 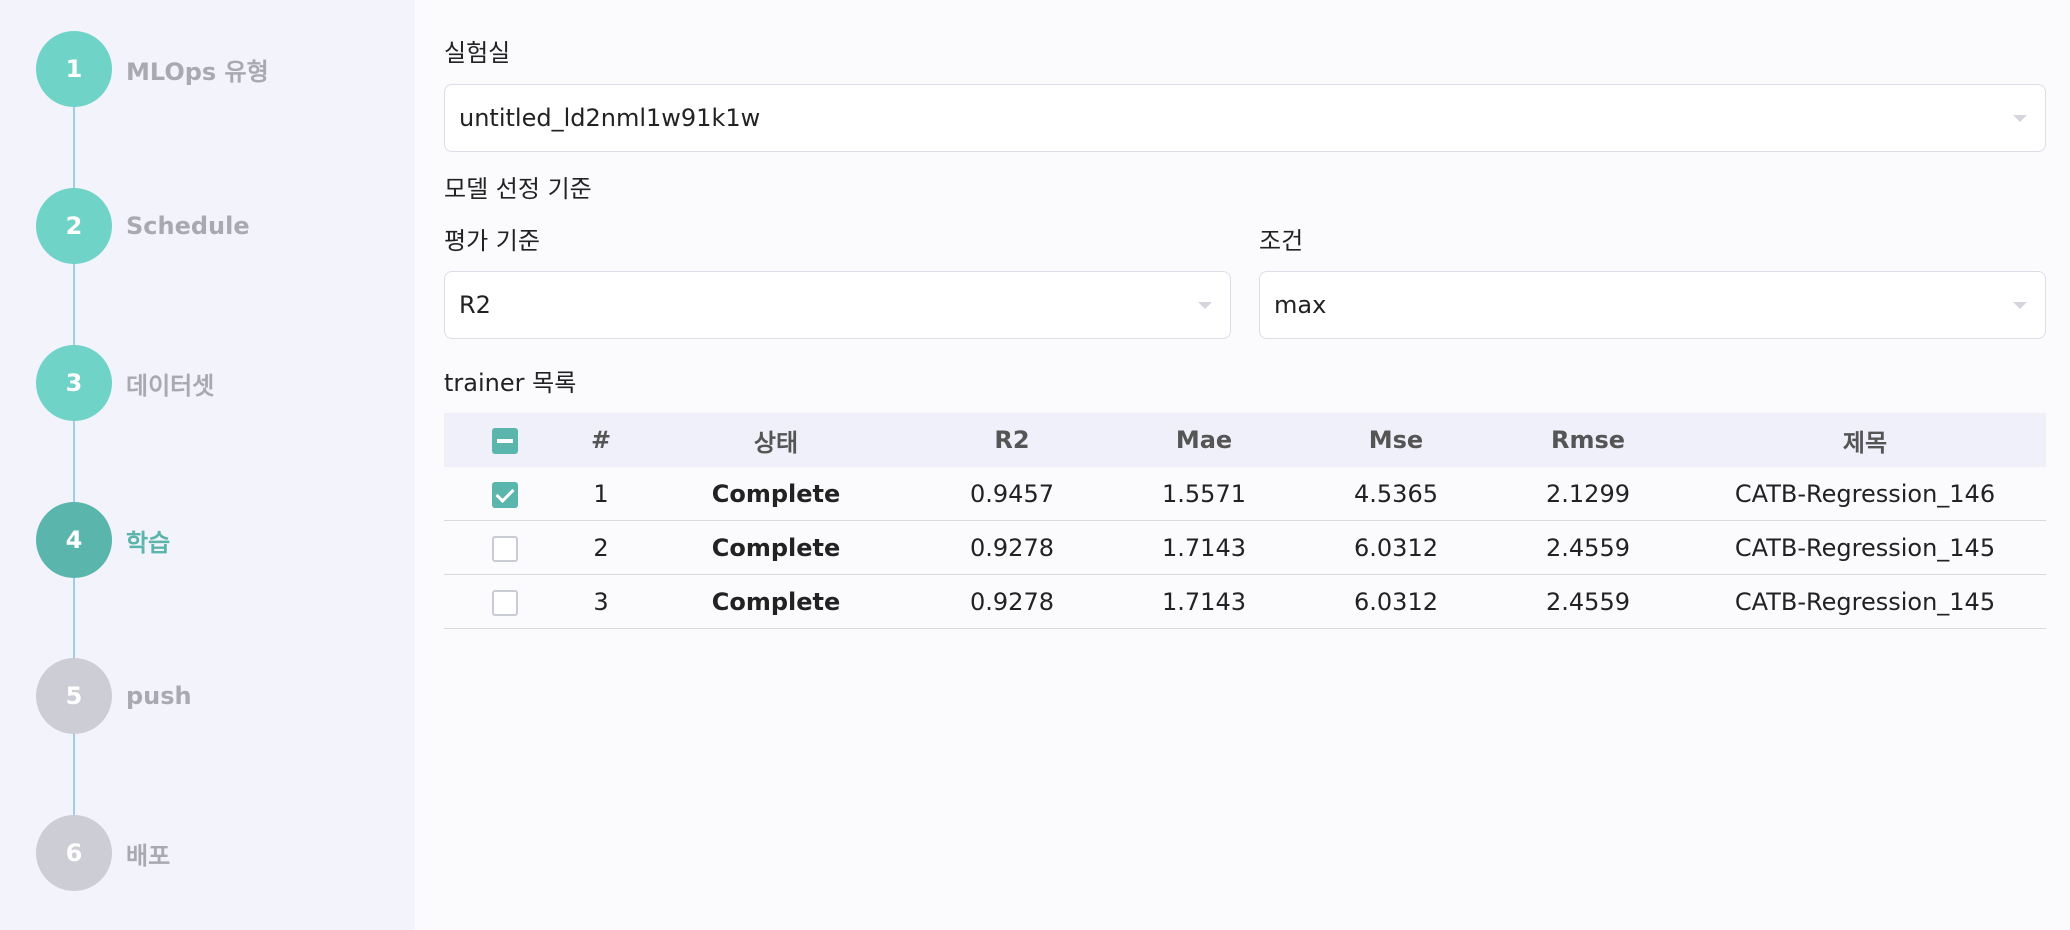 What do you see at coordinates (1865, 494) in the screenshot?
I see `row-title: CATB-Regression_146` at bounding box center [1865, 494].